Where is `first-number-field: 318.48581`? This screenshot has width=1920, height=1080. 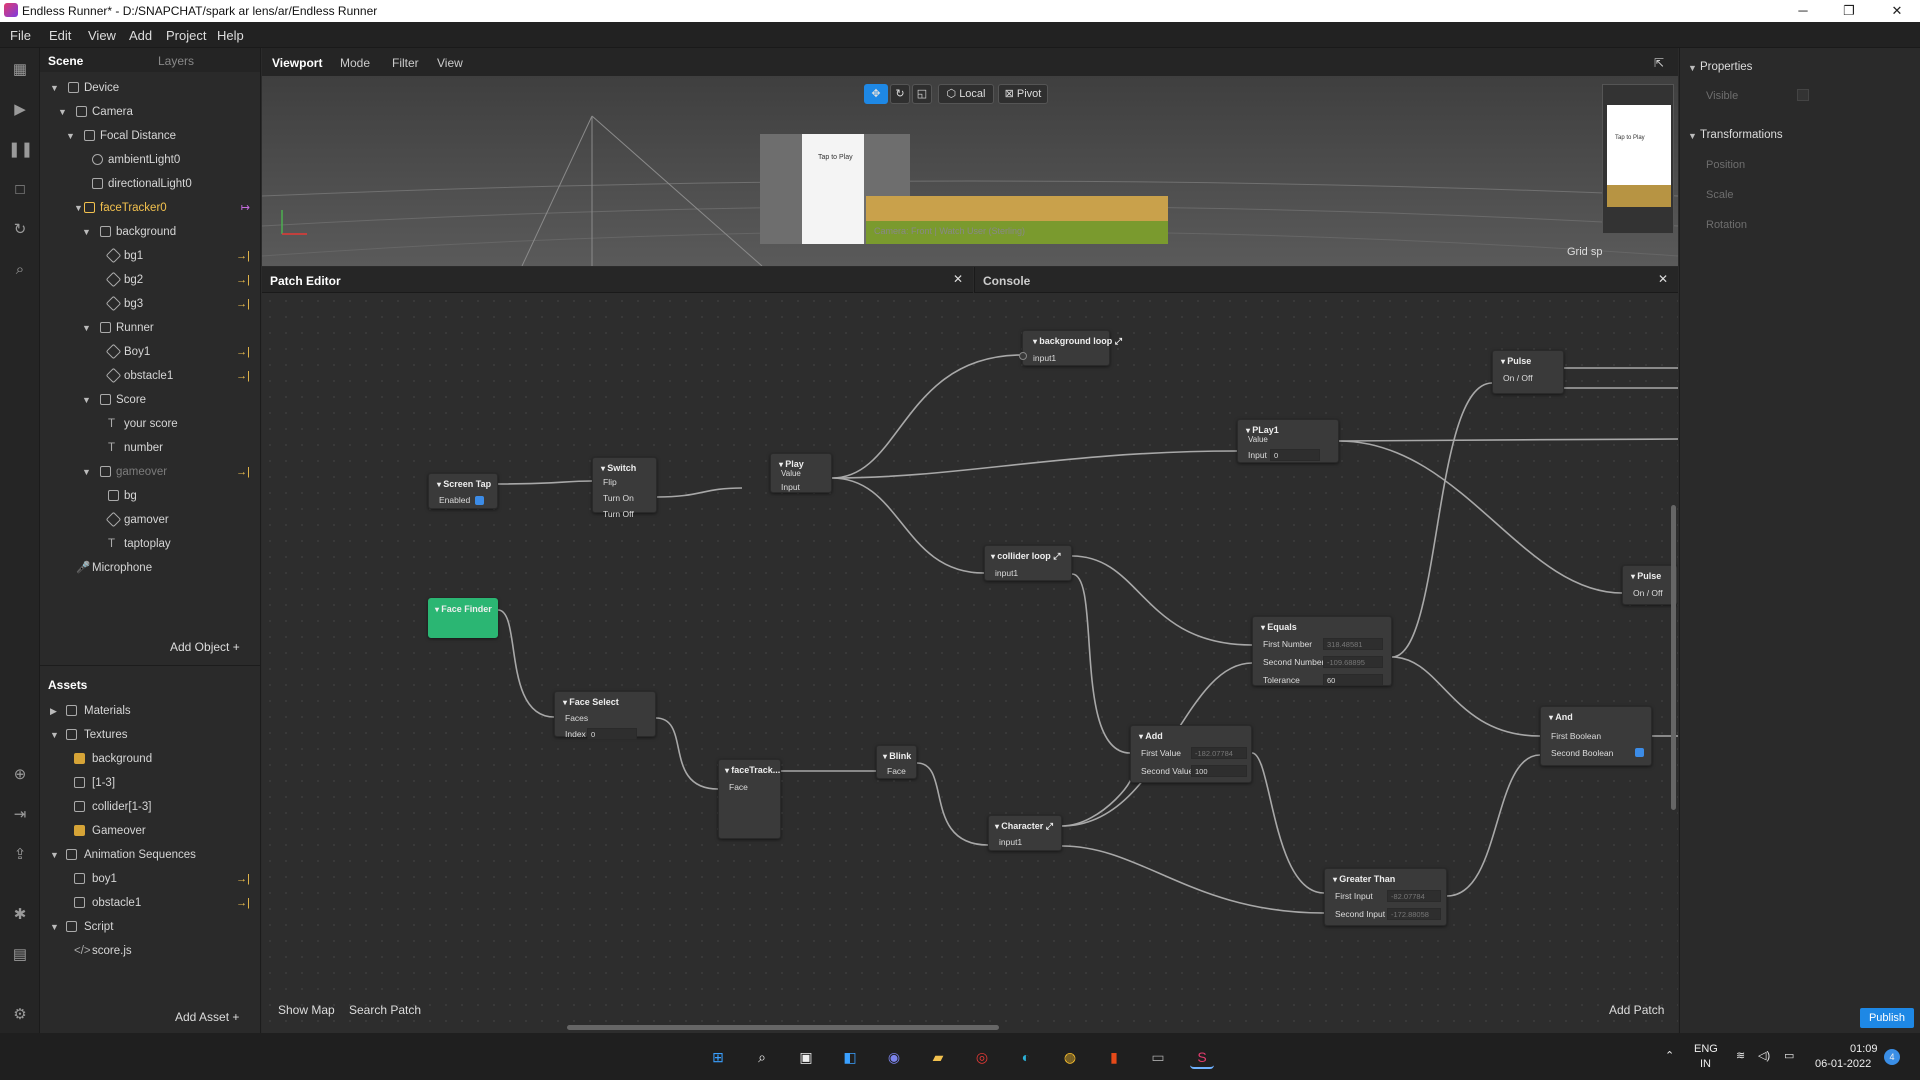
first-number-field: 318.48581 is located at coordinates (1353, 644).